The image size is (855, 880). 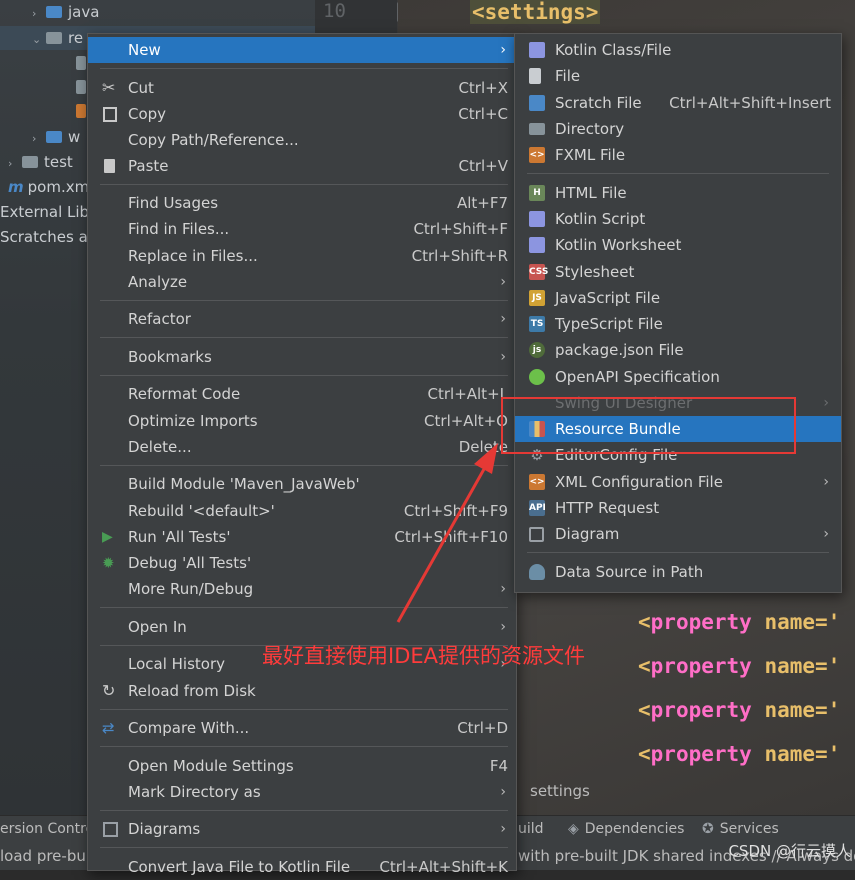 What do you see at coordinates (302, 229) in the screenshot?
I see `menu-item-find-in-files: Find in Files... Ctrl+Shift+F` at bounding box center [302, 229].